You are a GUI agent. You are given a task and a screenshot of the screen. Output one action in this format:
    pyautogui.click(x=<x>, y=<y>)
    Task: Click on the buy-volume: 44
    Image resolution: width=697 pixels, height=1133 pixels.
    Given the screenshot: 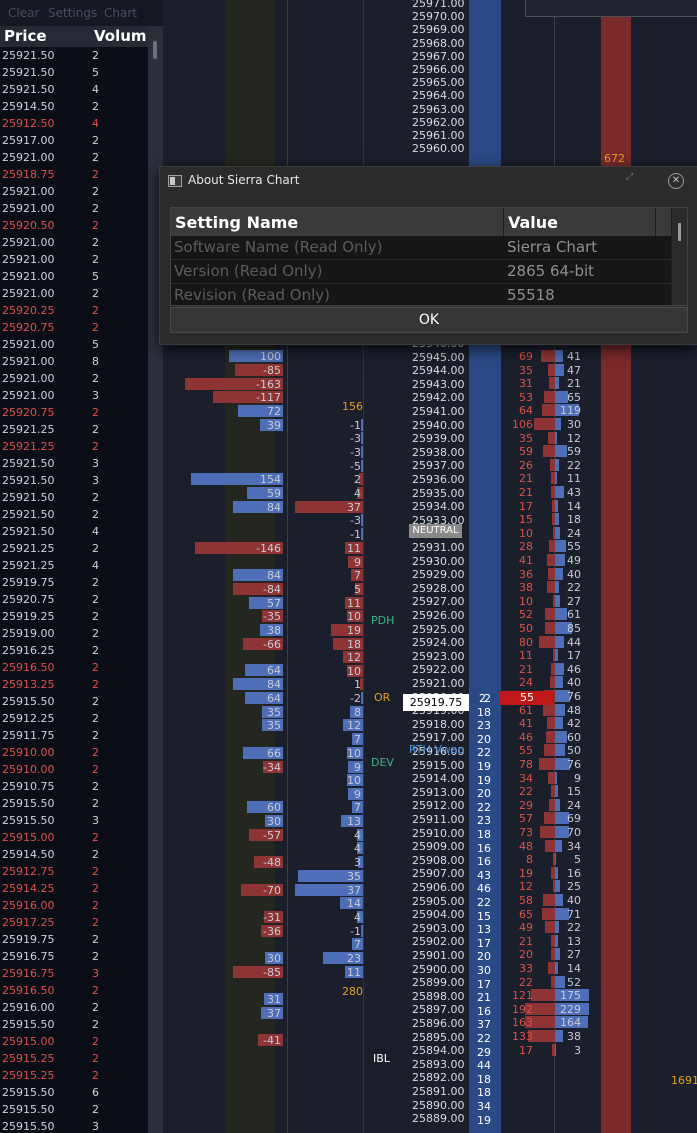 What is the action you would take?
    pyautogui.click(x=574, y=642)
    